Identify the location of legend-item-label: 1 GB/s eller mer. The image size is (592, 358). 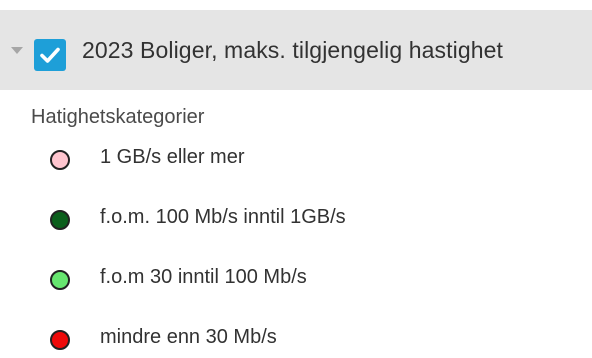
(172, 157).